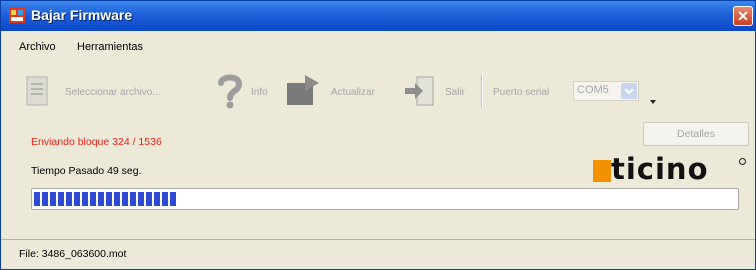 Image resolution: width=756 pixels, height=270 pixels. Describe the element at coordinates (73, 254) in the screenshot. I see `current-file-label: File: 3486_063600.mot` at that location.